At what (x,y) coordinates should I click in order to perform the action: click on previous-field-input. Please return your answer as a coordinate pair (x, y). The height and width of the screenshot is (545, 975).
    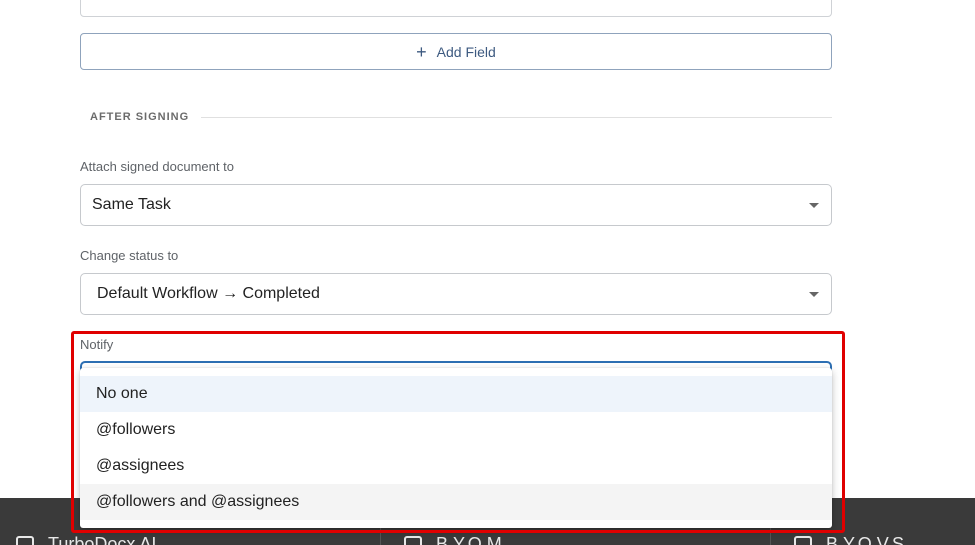
    Looking at the image, I should click on (456, 8).